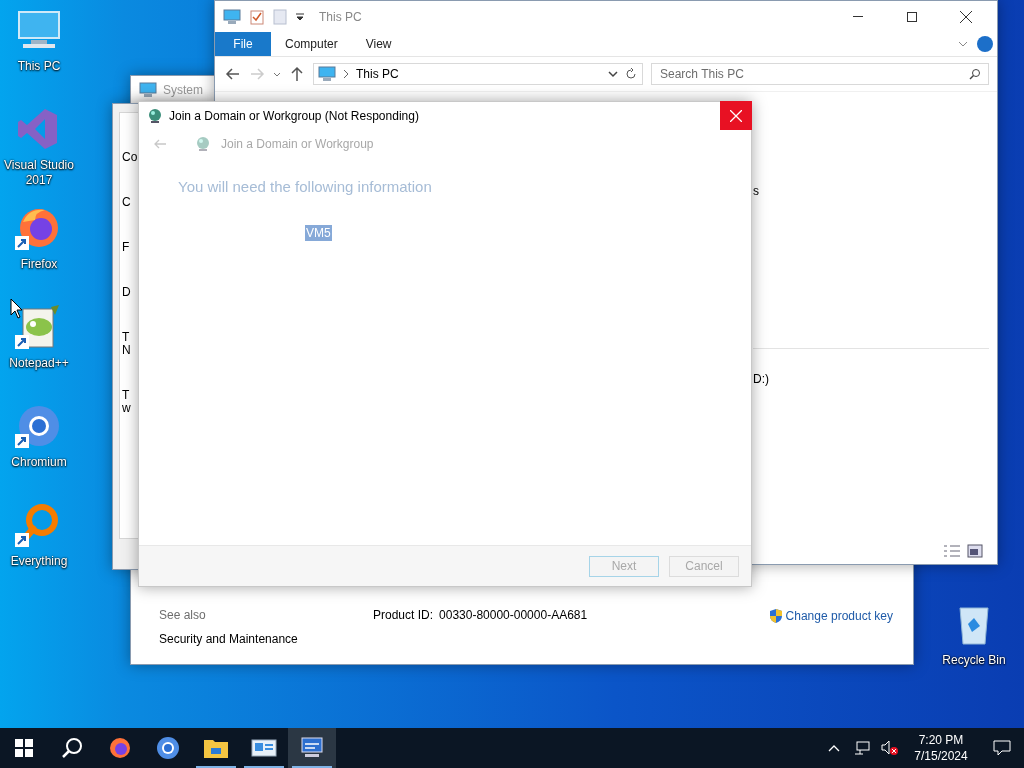 The image size is (1024, 768). I want to click on text-fragment: F, so click(126, 247).